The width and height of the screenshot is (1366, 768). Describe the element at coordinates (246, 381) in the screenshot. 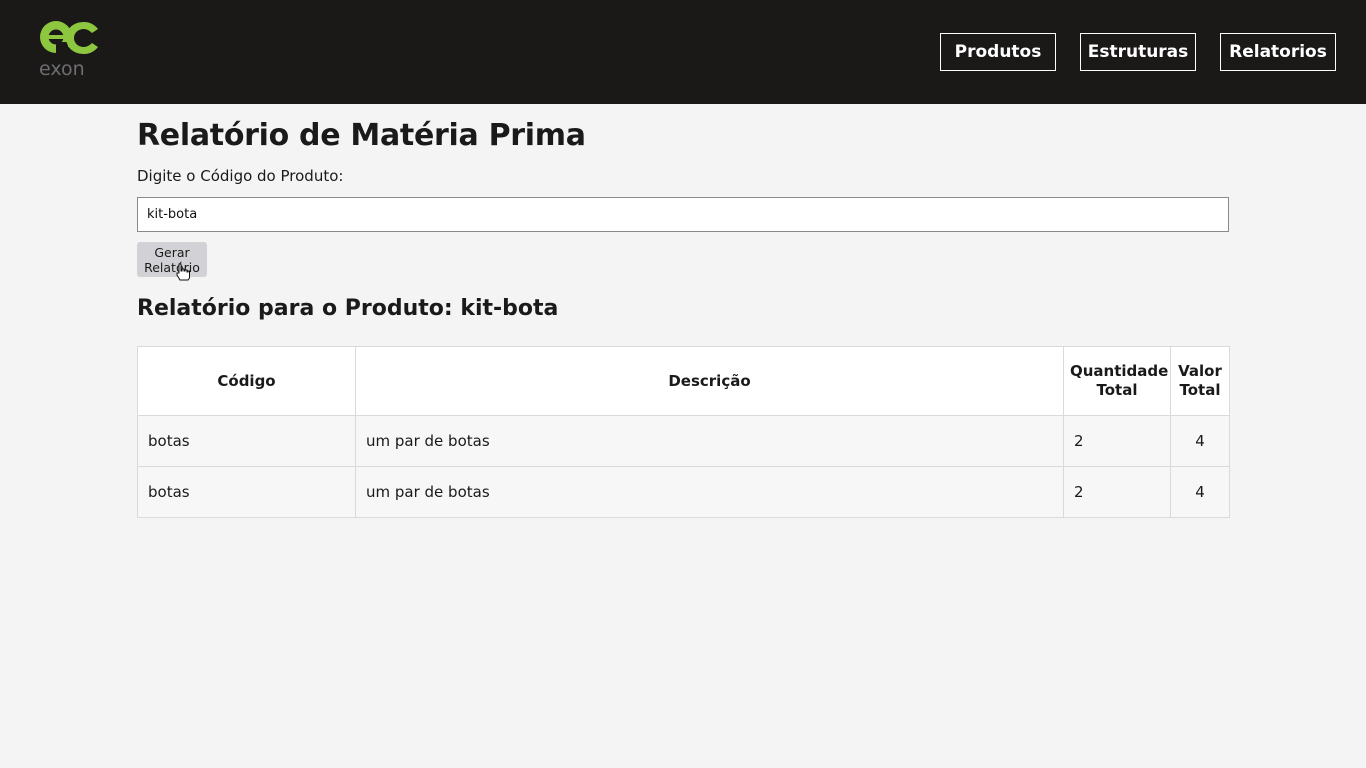

I see `column-header-codigo: Código` at that location.